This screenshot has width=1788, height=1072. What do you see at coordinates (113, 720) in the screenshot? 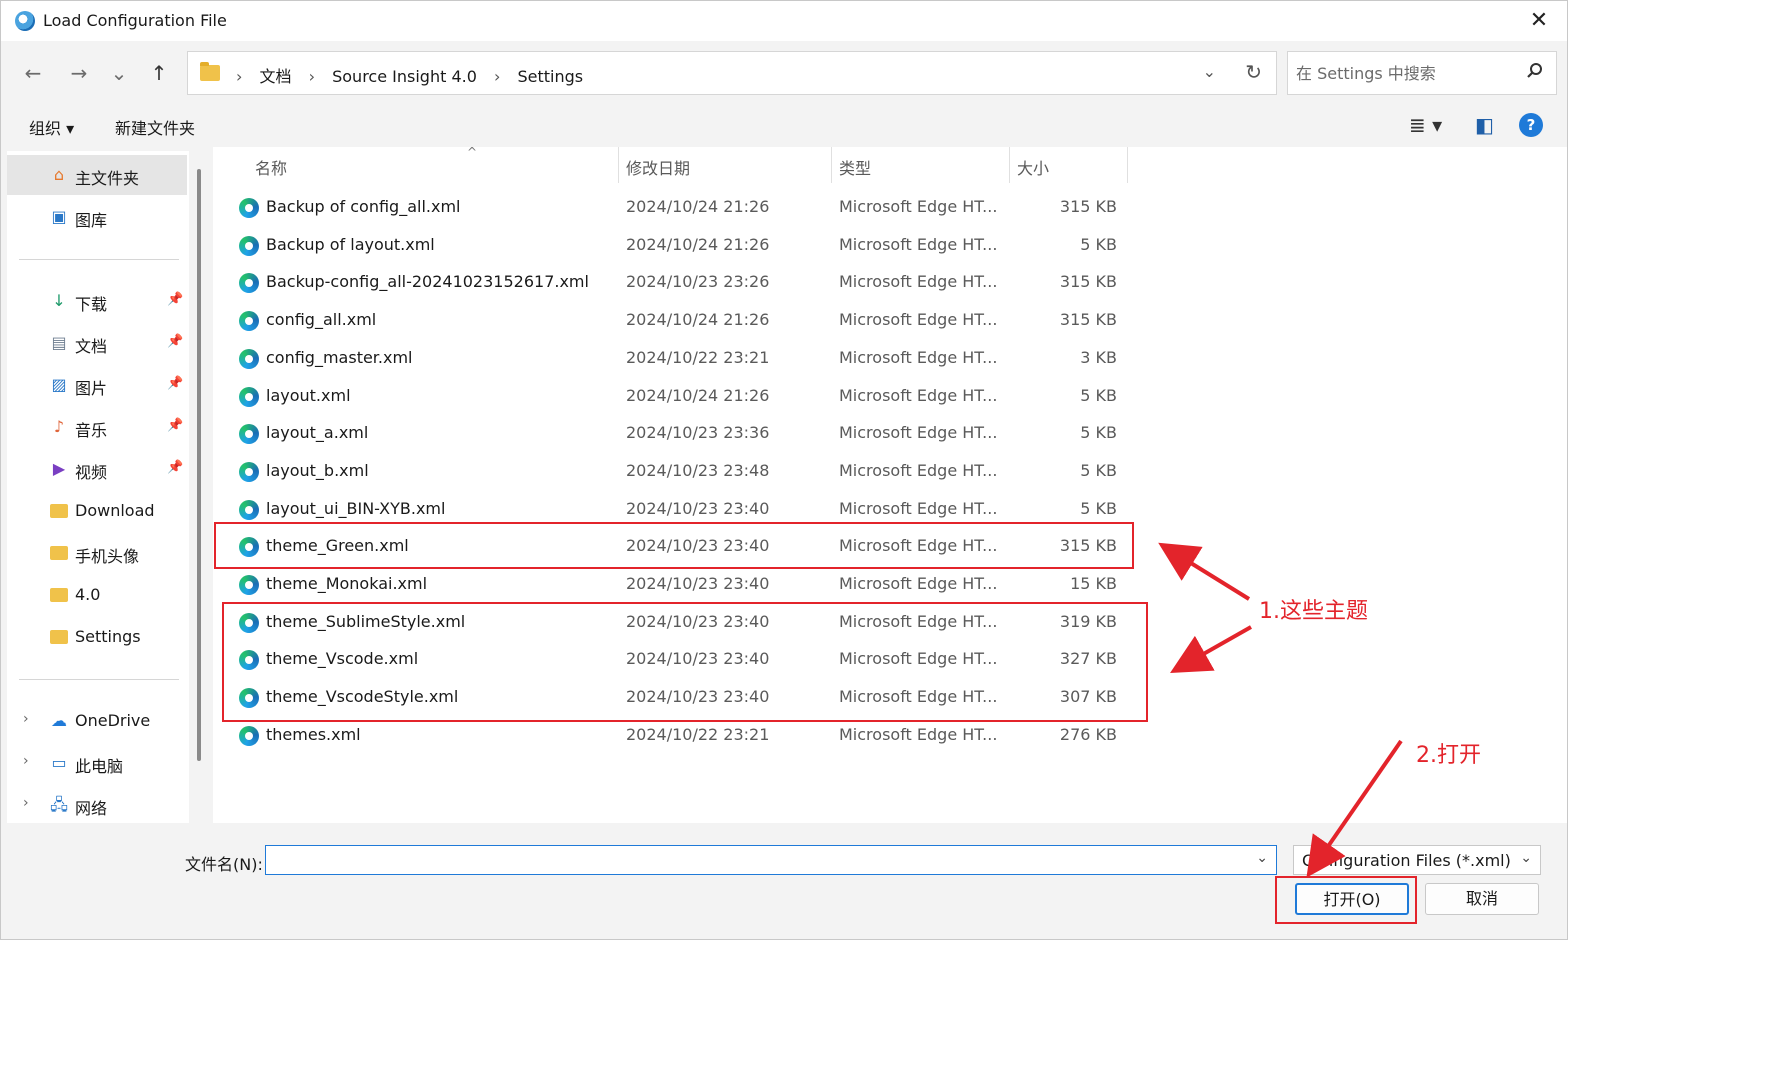
I see `sidebar-item-label: OneDrive` at bounding box center [113, 720].